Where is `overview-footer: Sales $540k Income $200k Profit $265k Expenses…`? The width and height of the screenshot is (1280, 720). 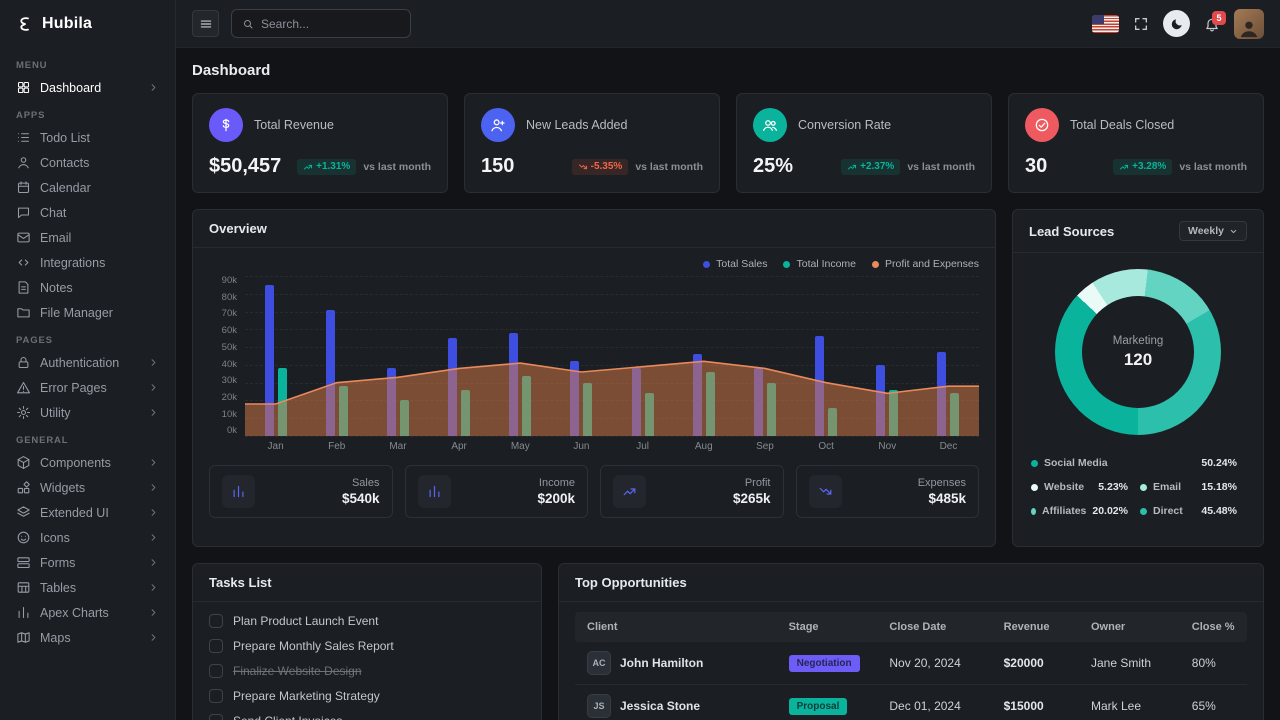 overview-footer: Sales $540k Income $200k Profit $265k Expenses… is located at coordinates (594, 491).